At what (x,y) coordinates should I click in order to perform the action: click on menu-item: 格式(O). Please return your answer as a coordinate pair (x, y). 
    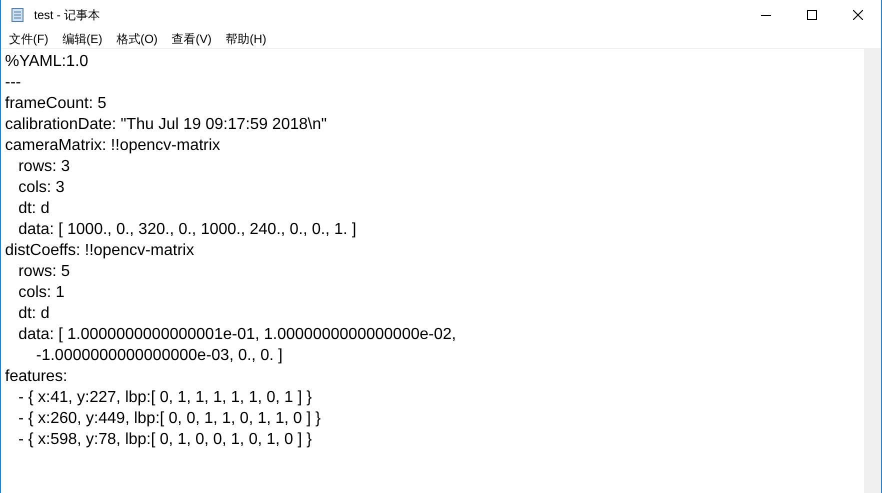
    Looking at the image, I should click on (137, 39).